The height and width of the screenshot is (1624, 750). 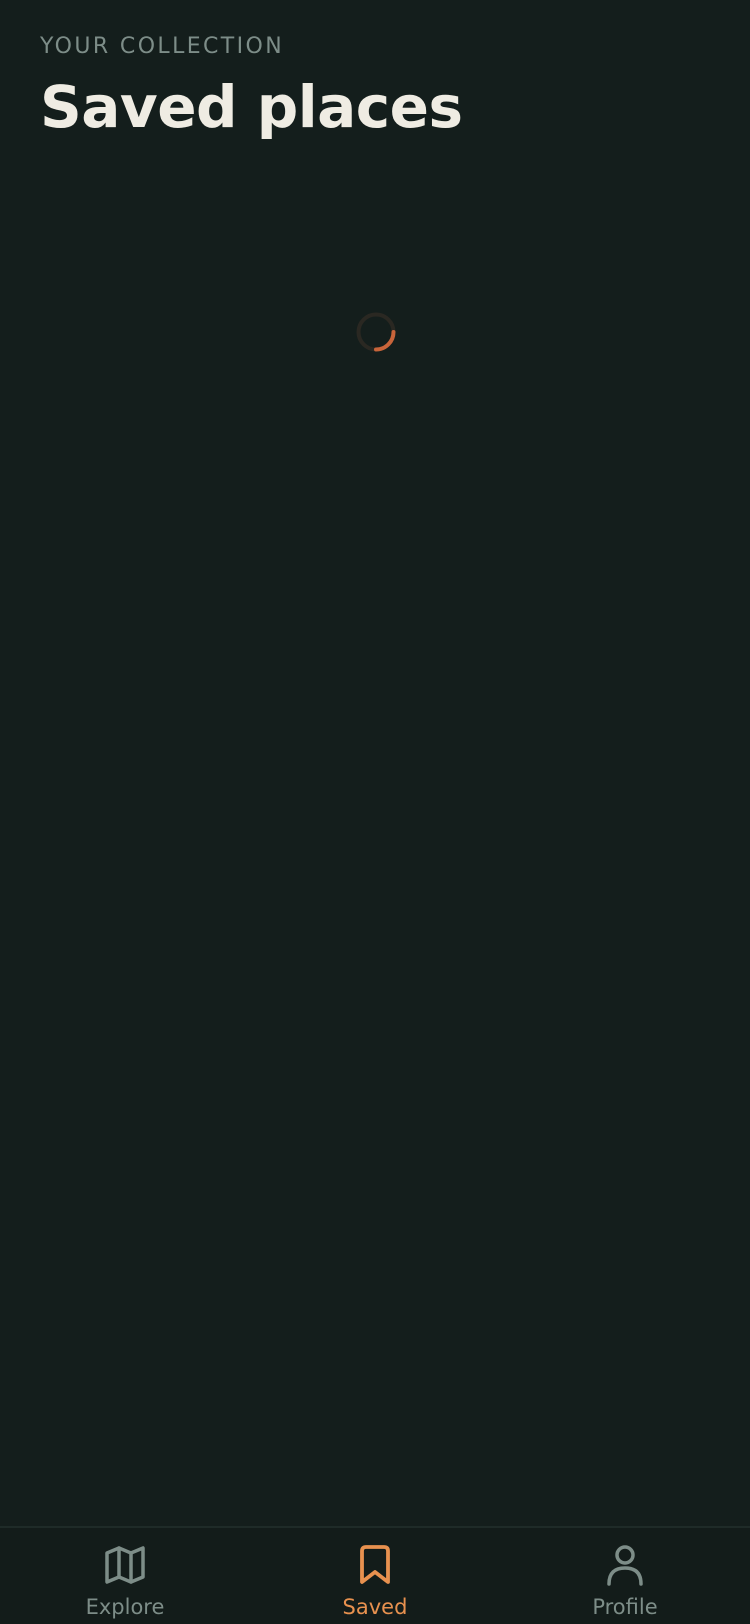 What do you see at coordinates (251, 107) in the screenshot?
I see `page-title: Saved places` at bounding box center [251, 107].